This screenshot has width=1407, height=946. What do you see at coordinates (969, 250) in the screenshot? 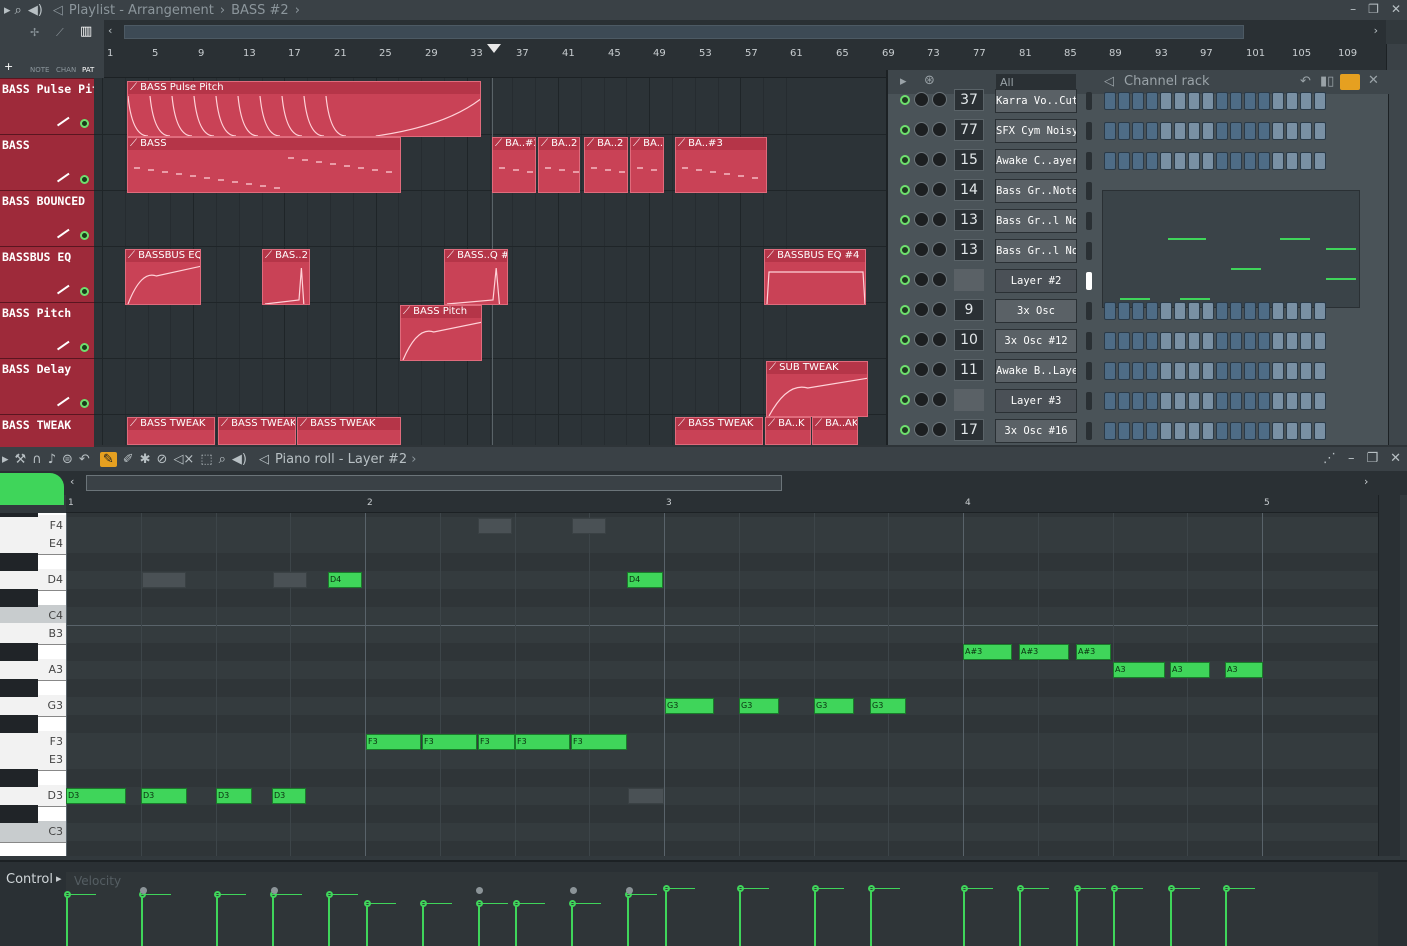
I see `mixer-track-number: 13` at bounding box center [969, 250].